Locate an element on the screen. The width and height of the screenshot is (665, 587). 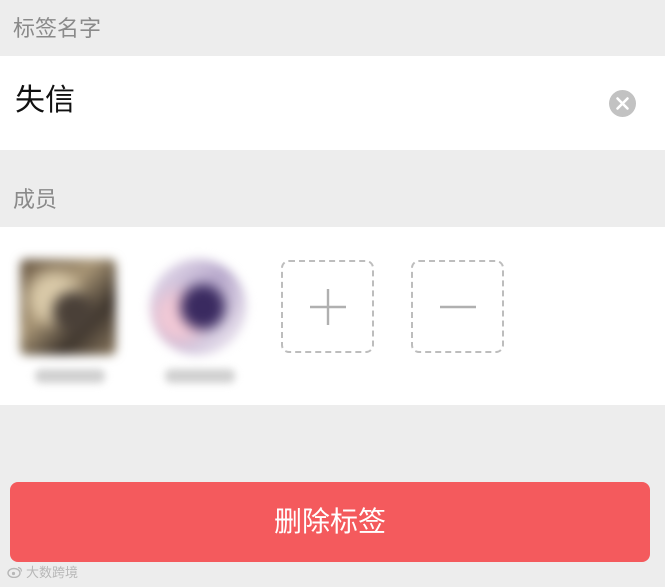
minus-icon is located at coordinates (458, 307).